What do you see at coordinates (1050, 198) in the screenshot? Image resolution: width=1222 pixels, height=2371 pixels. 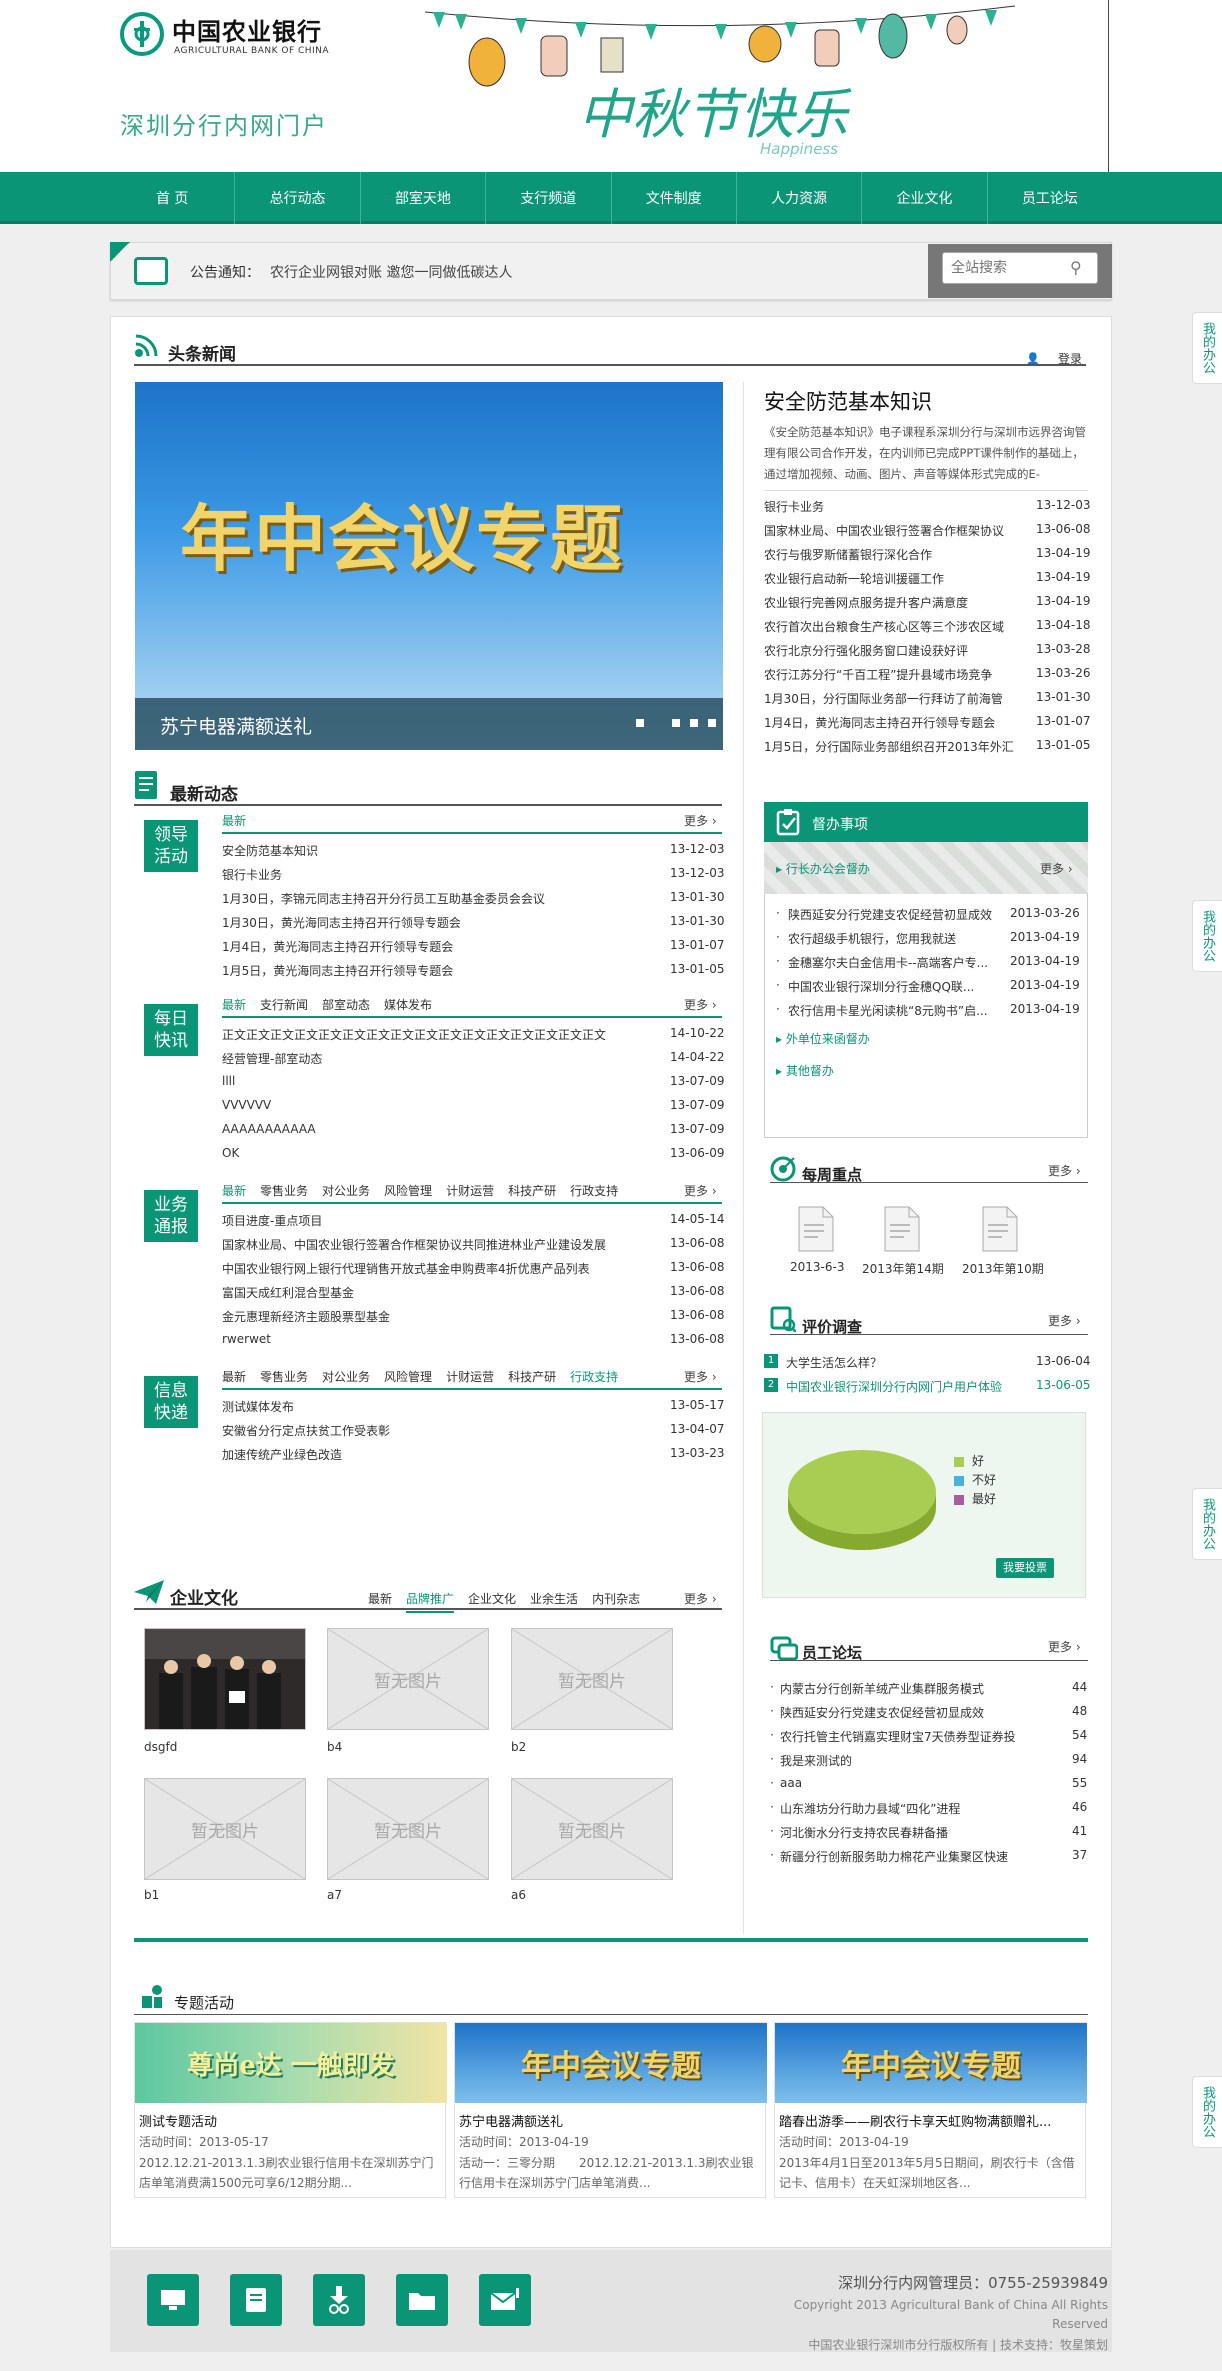 I see `nav-forum: 员工论坛` at bounding box center [1050, 198].